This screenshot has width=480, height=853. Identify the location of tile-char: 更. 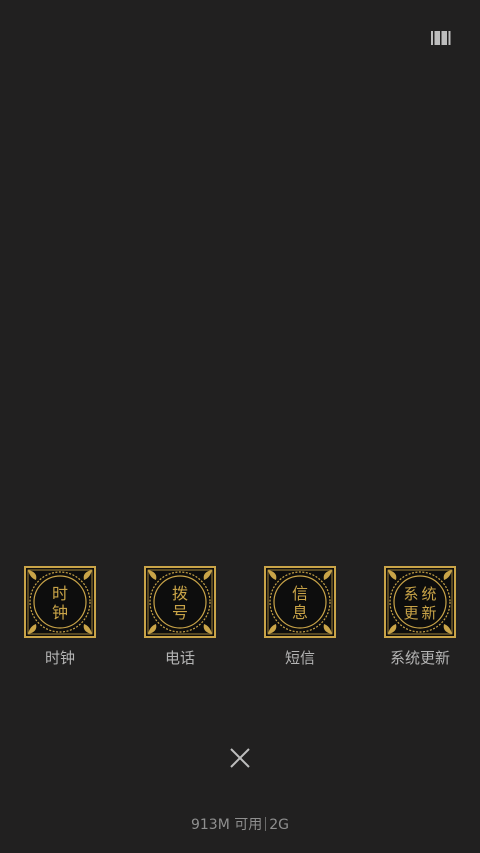
(410, 613).